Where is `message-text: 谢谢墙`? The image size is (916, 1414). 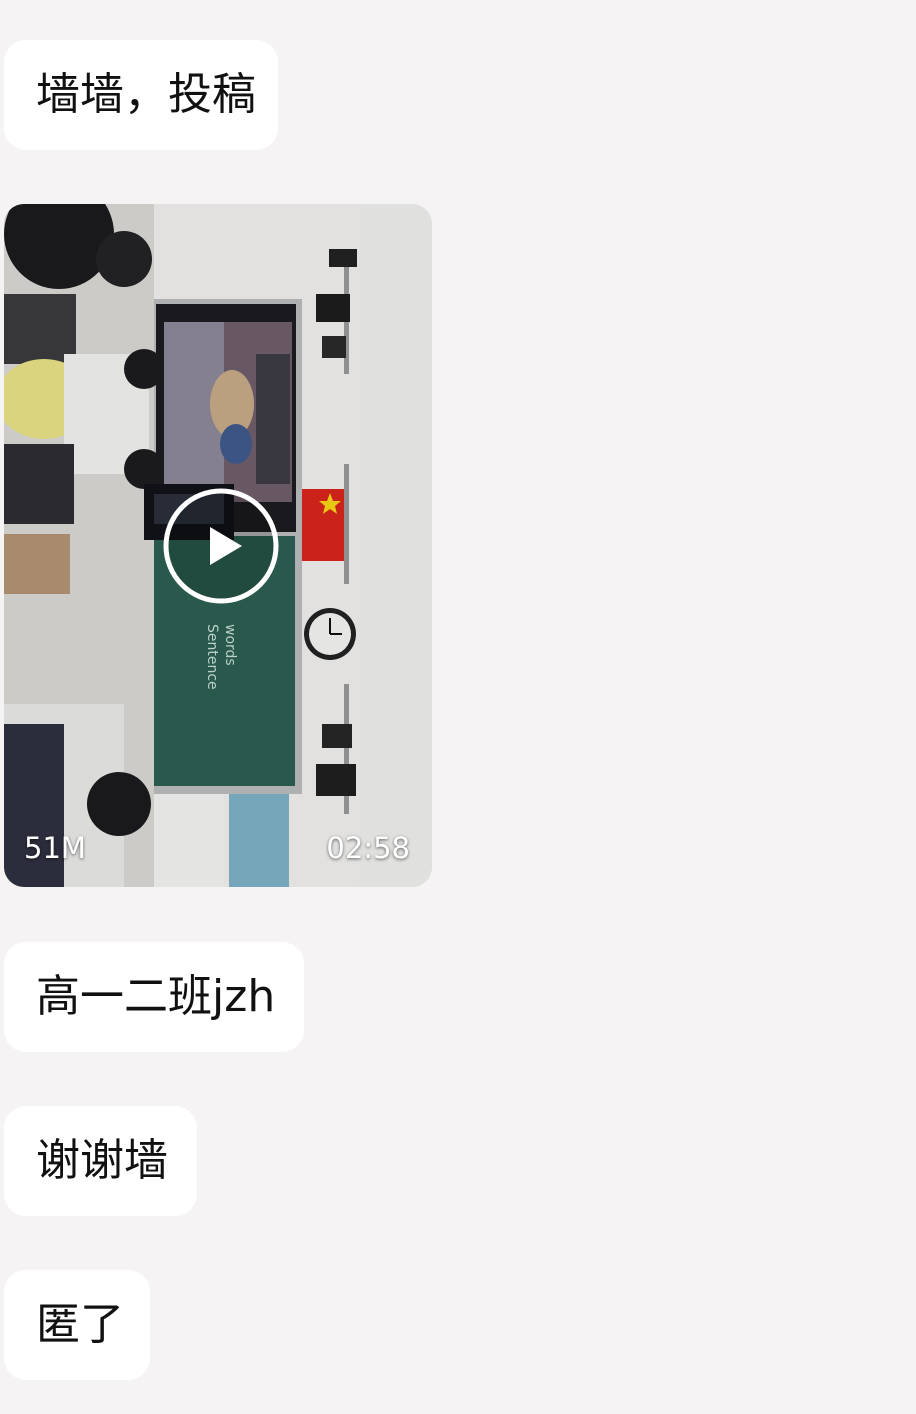 message-text: 谢谢墙 is located at coordinates (102, 1160).